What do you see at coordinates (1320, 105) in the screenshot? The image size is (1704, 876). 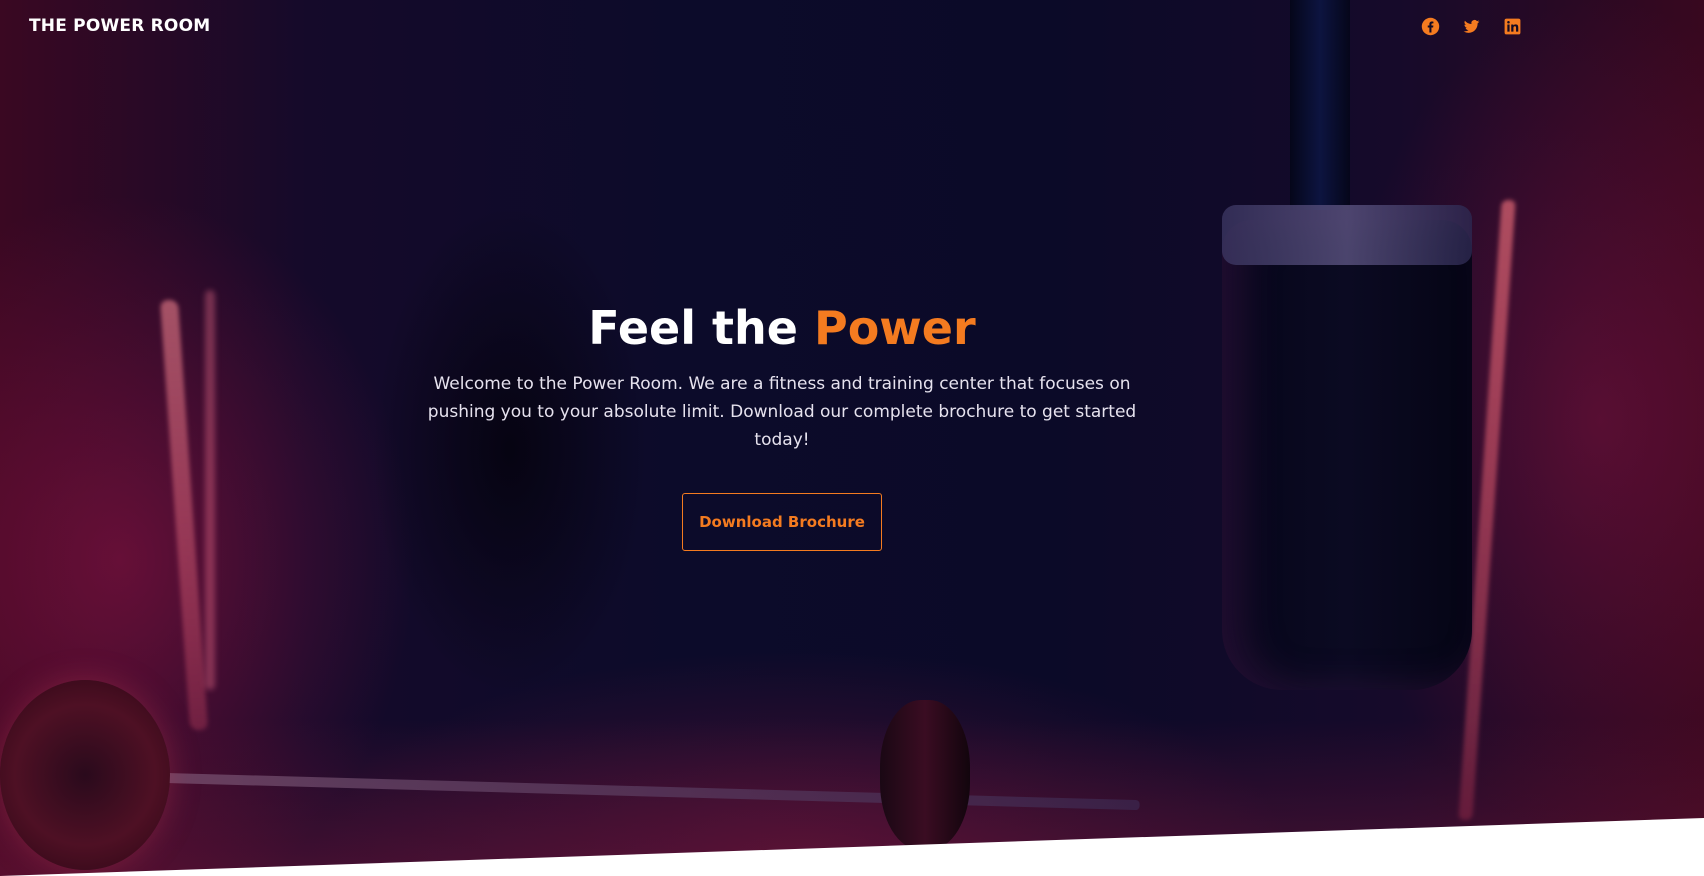 I see `background-punching-bag-strap` at bounding box center [1320, 105].